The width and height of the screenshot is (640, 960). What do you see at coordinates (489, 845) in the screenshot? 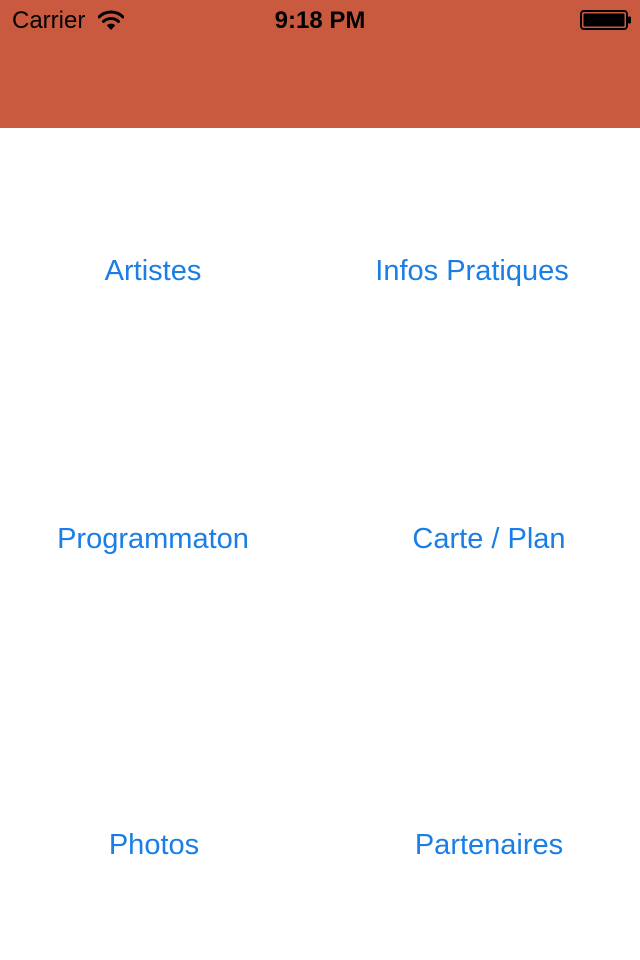
I see `partenaires-button: Partenaires` at bounding box center [489, 845].